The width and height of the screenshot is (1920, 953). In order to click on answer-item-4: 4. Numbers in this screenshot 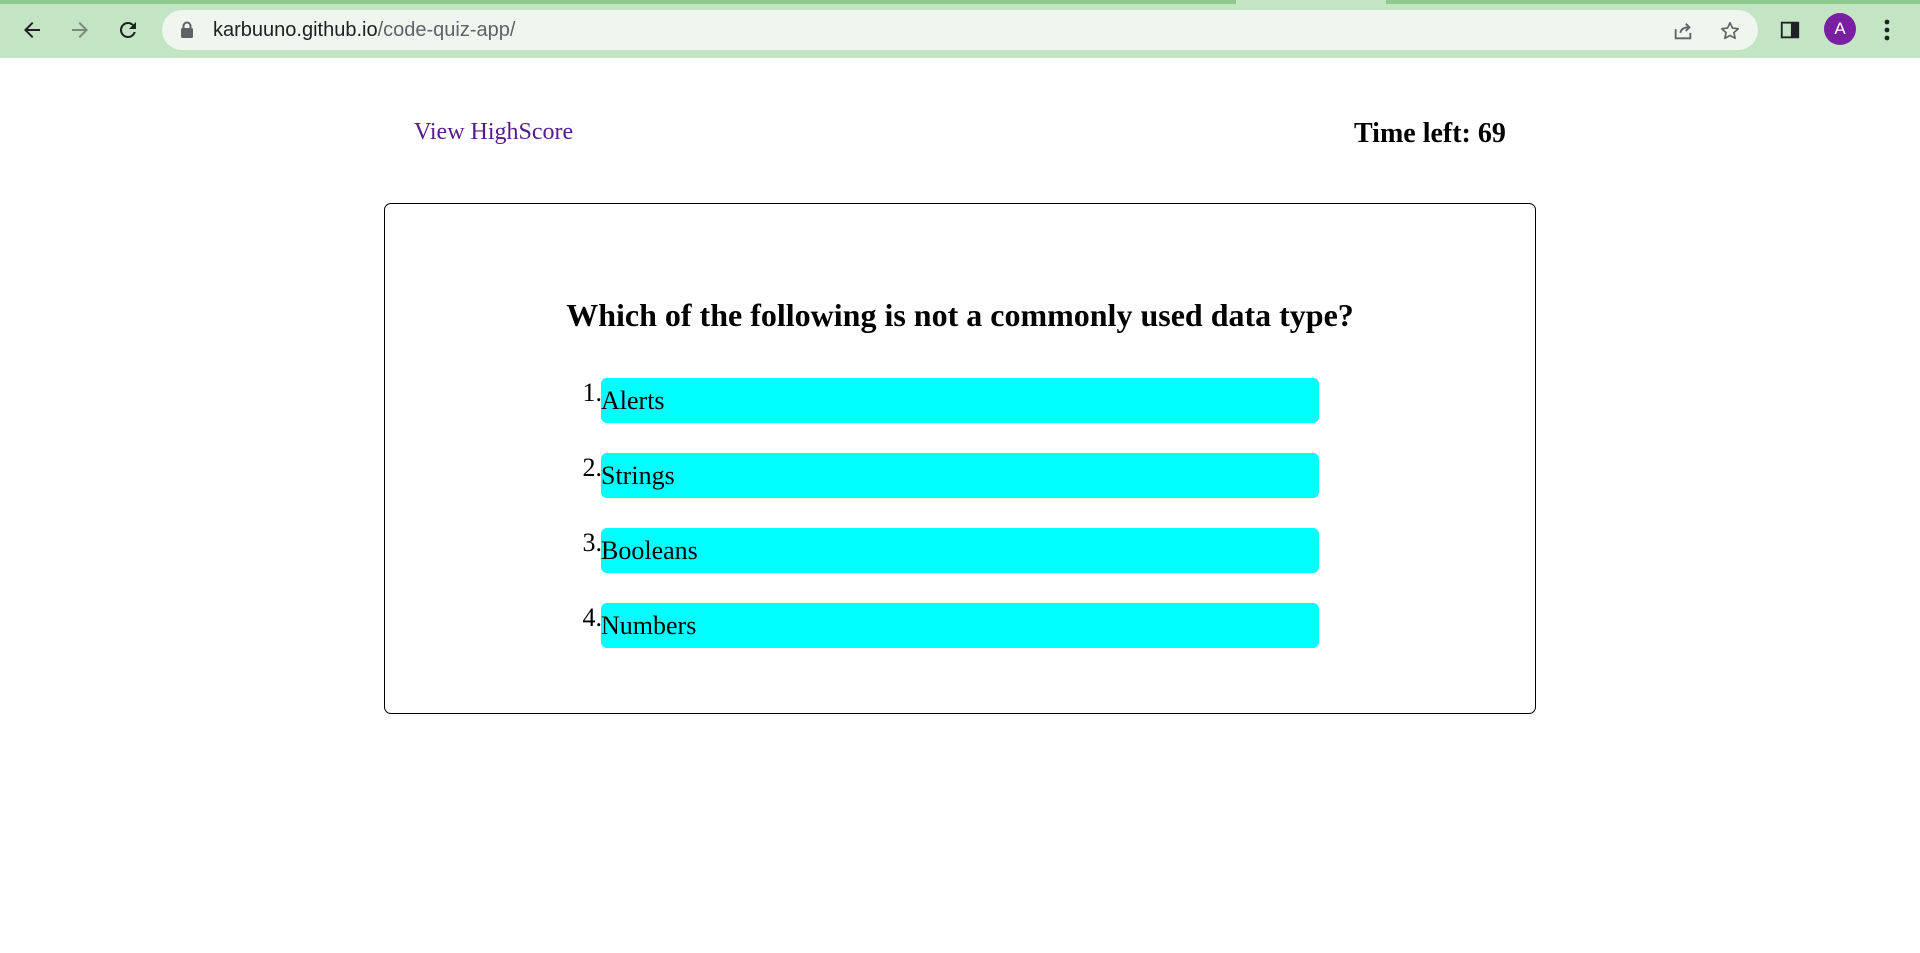, I will do `click(960, 626)`.